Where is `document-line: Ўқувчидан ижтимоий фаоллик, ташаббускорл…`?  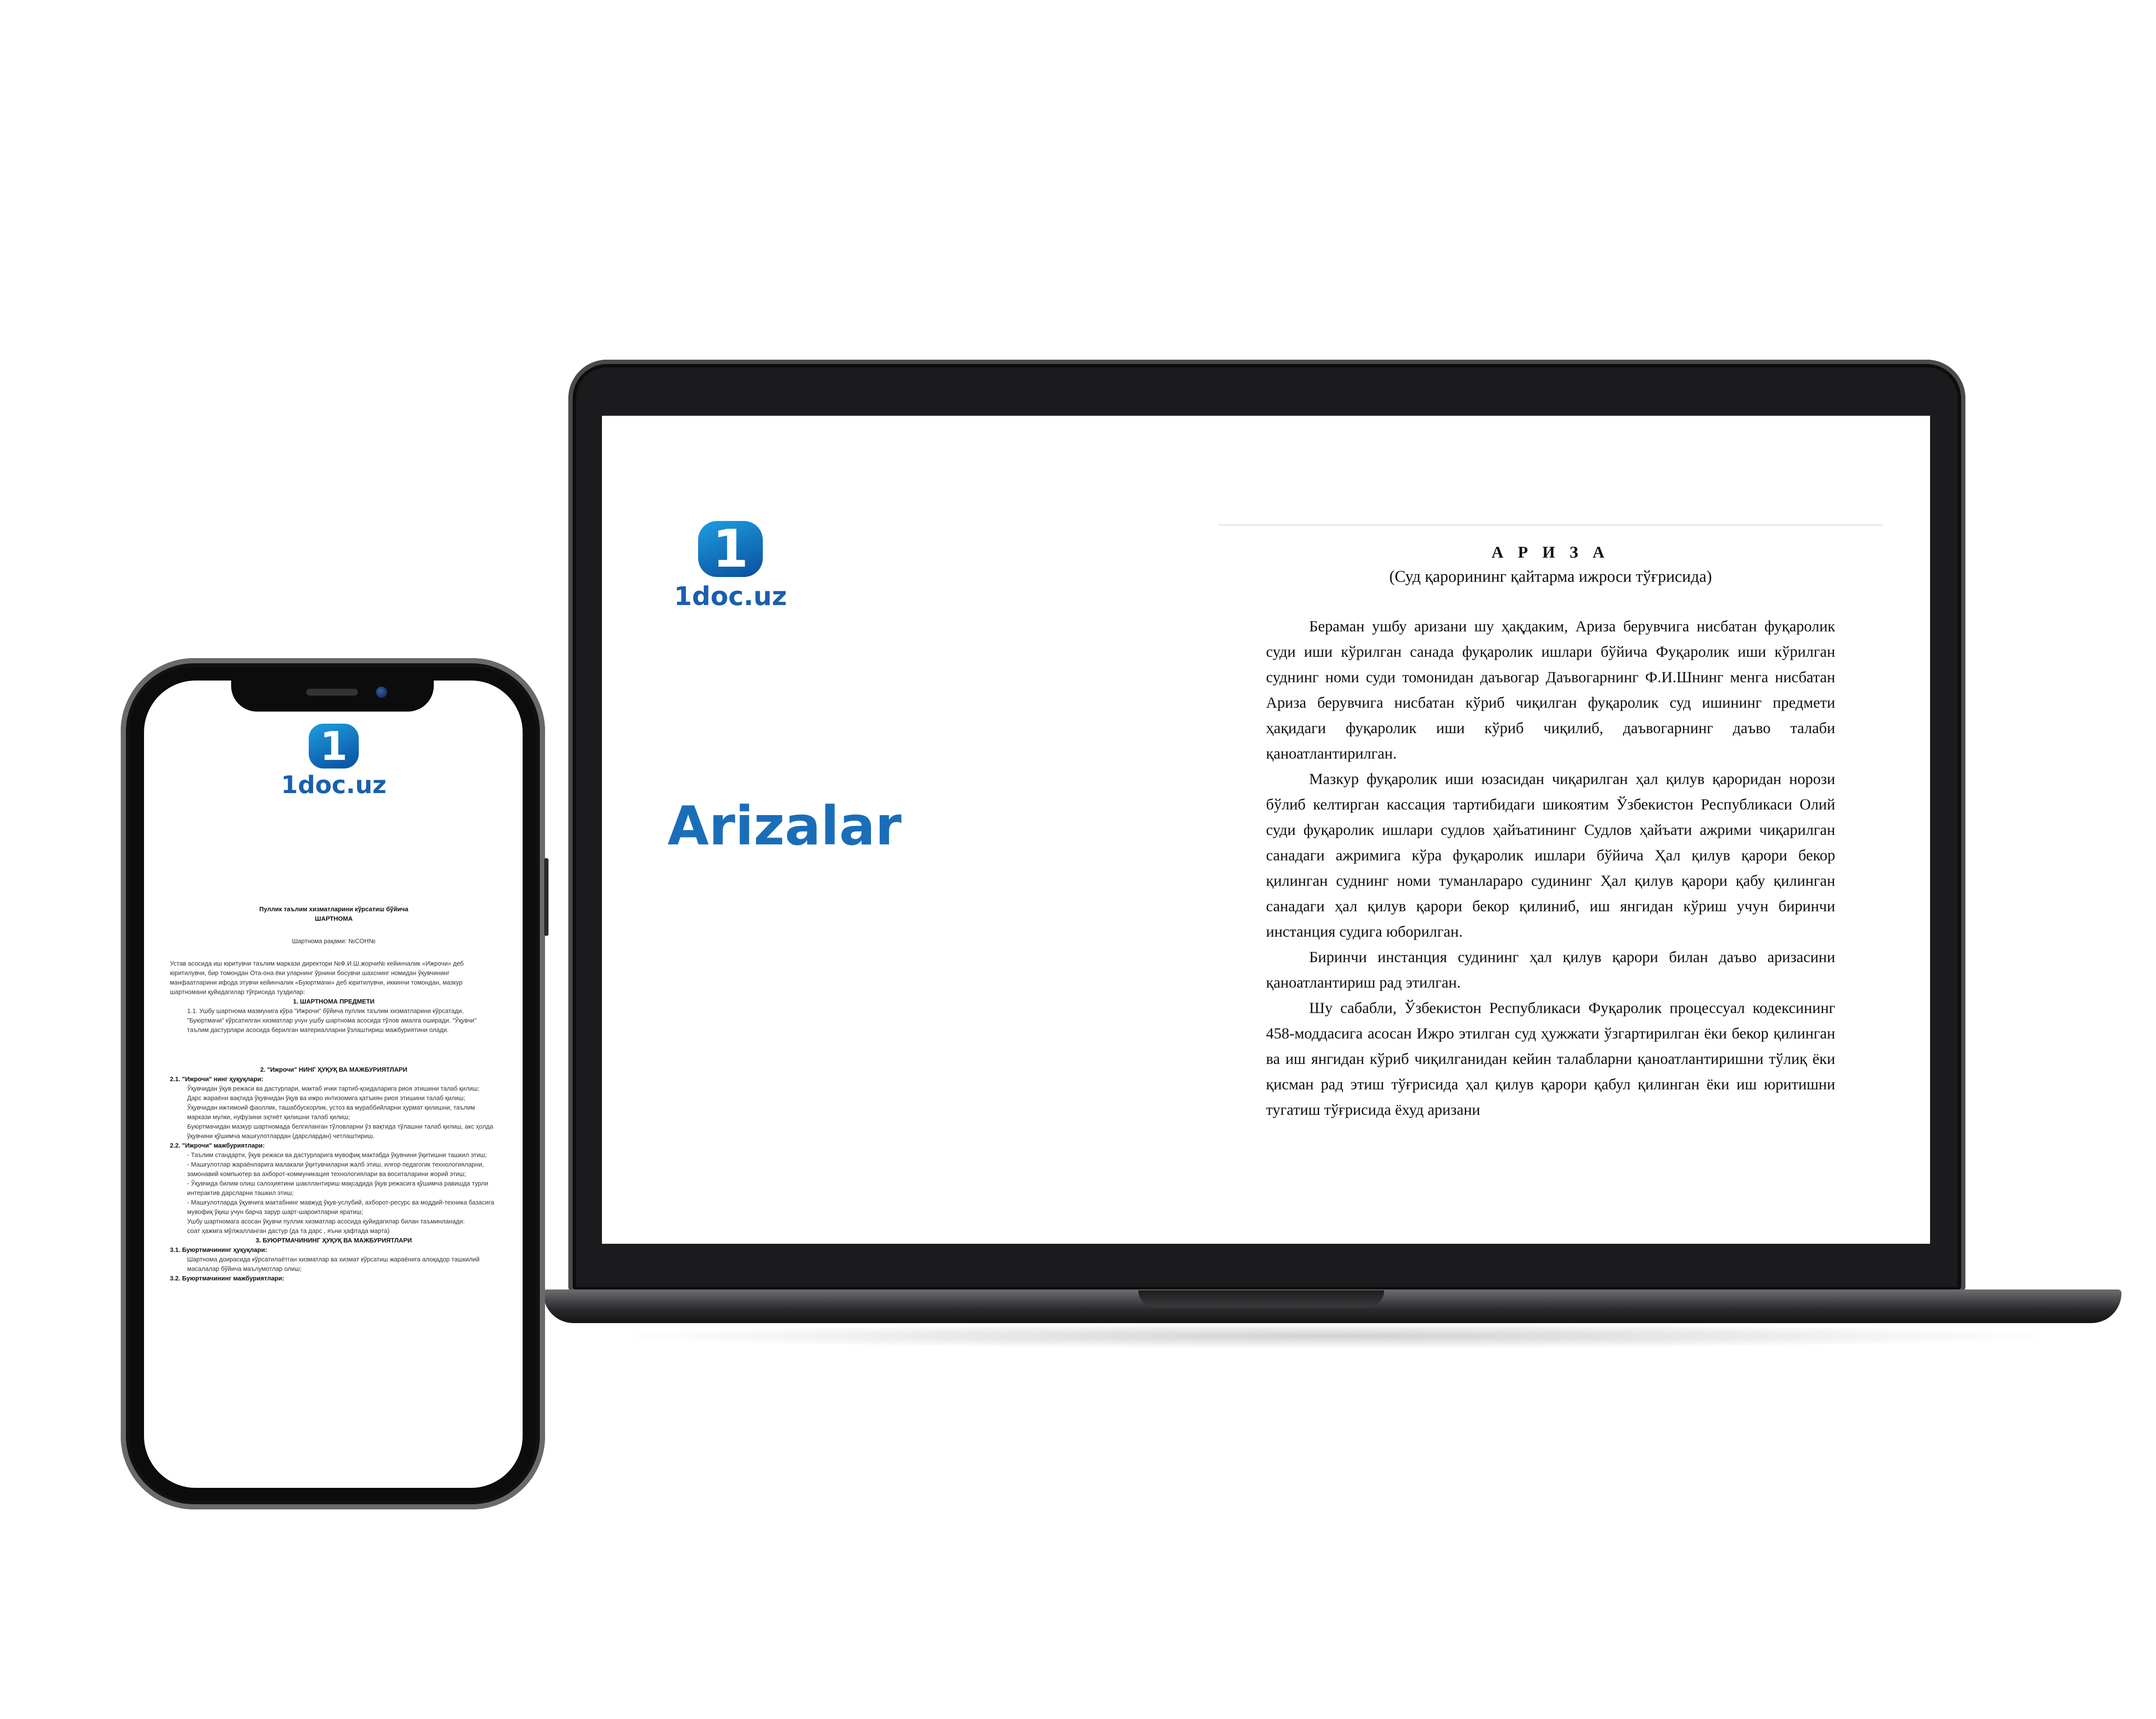 document-line: Ўқувчидан ижтимоий фаоллик, ташаббускорл… is located at coordinates (331, 1112).